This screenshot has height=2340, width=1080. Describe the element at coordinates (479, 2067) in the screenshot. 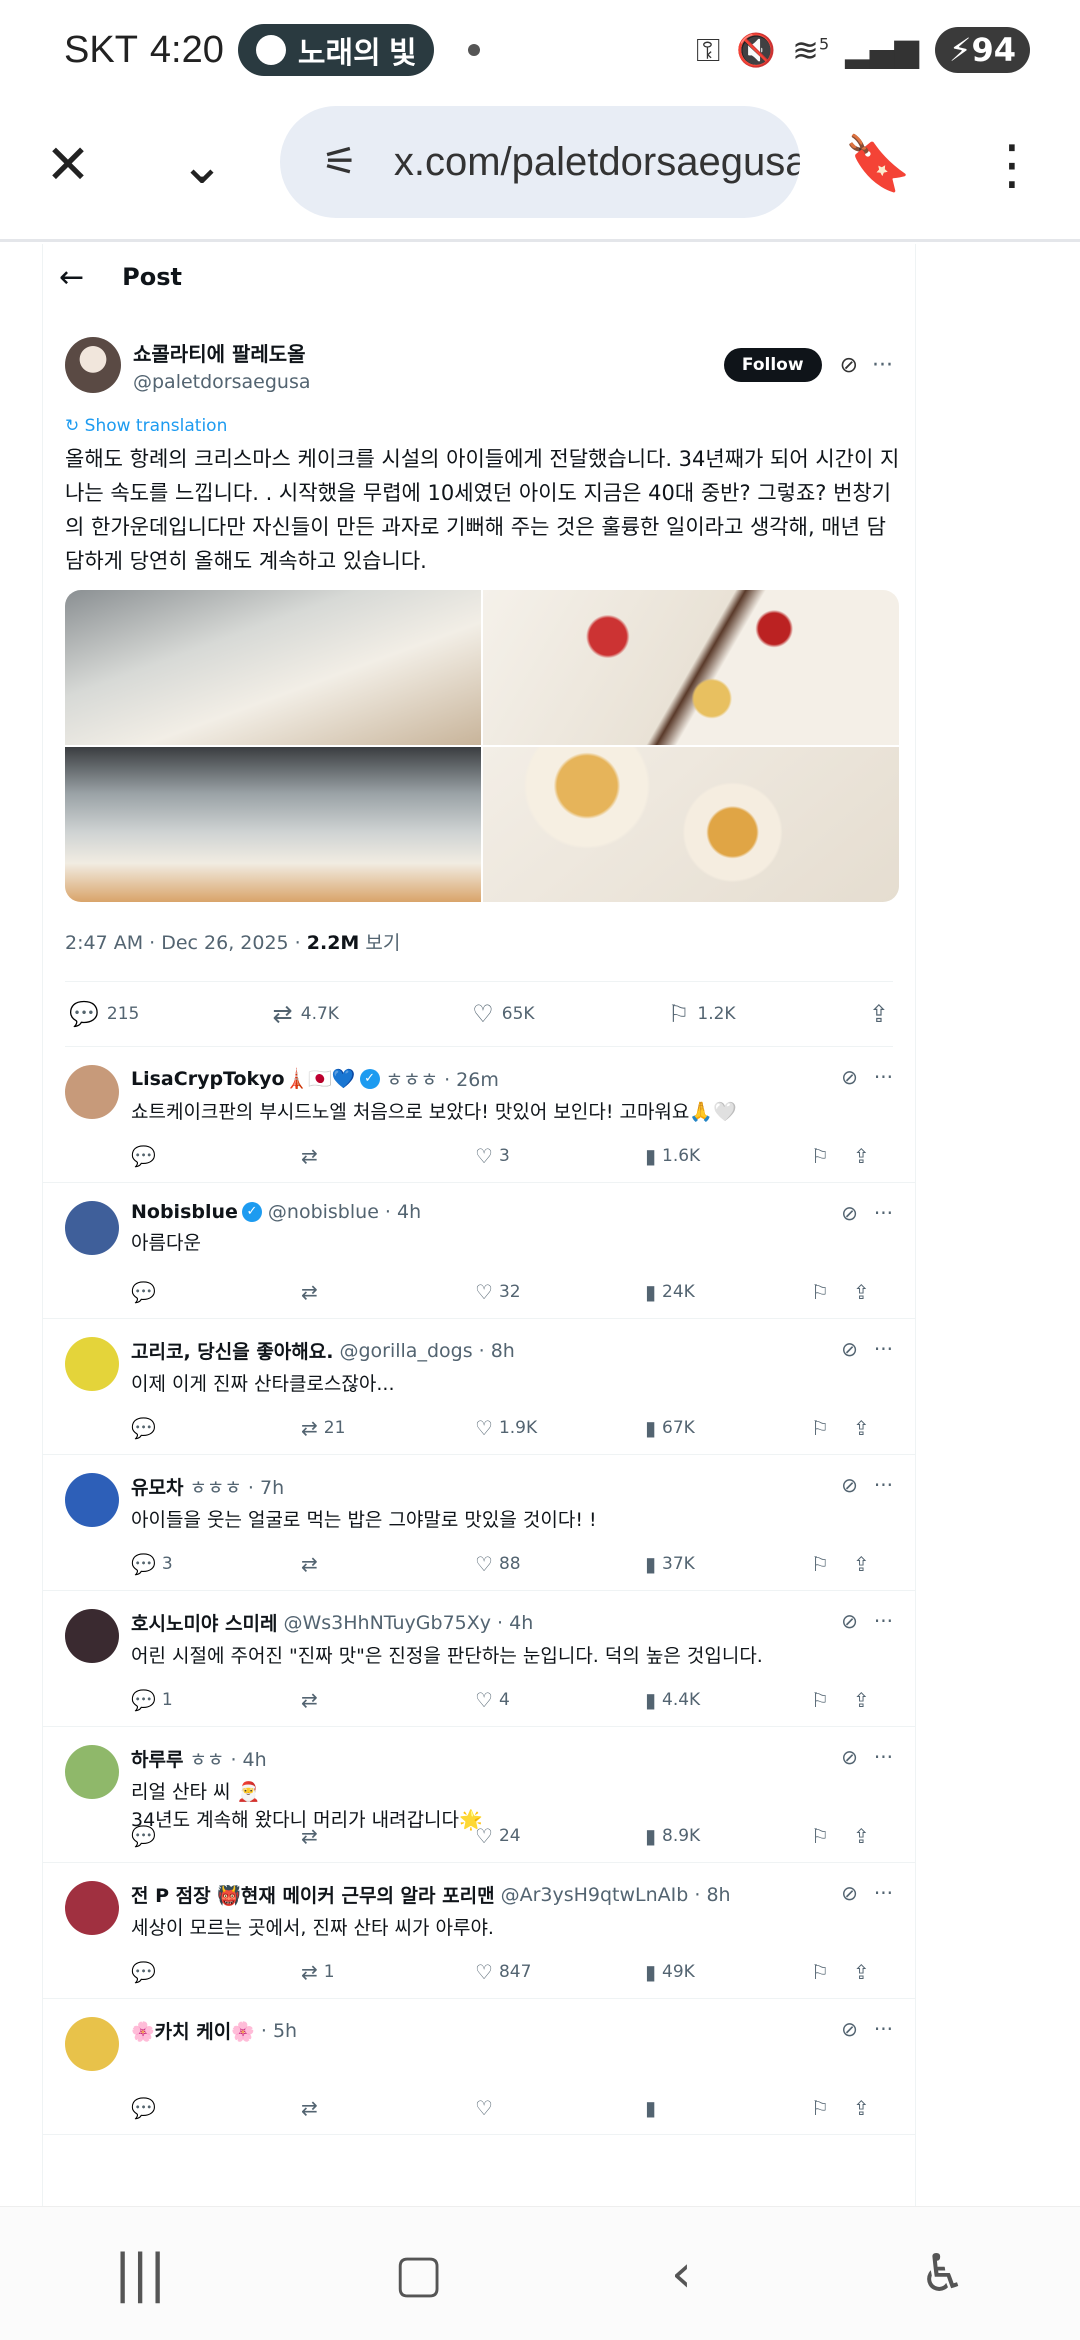

I see `reply-item: 🌸카치 케이🌸 · 5h ⊘ ··· 💬 ⇄ ♡ ▮ ⚐ ⇪` at that location.